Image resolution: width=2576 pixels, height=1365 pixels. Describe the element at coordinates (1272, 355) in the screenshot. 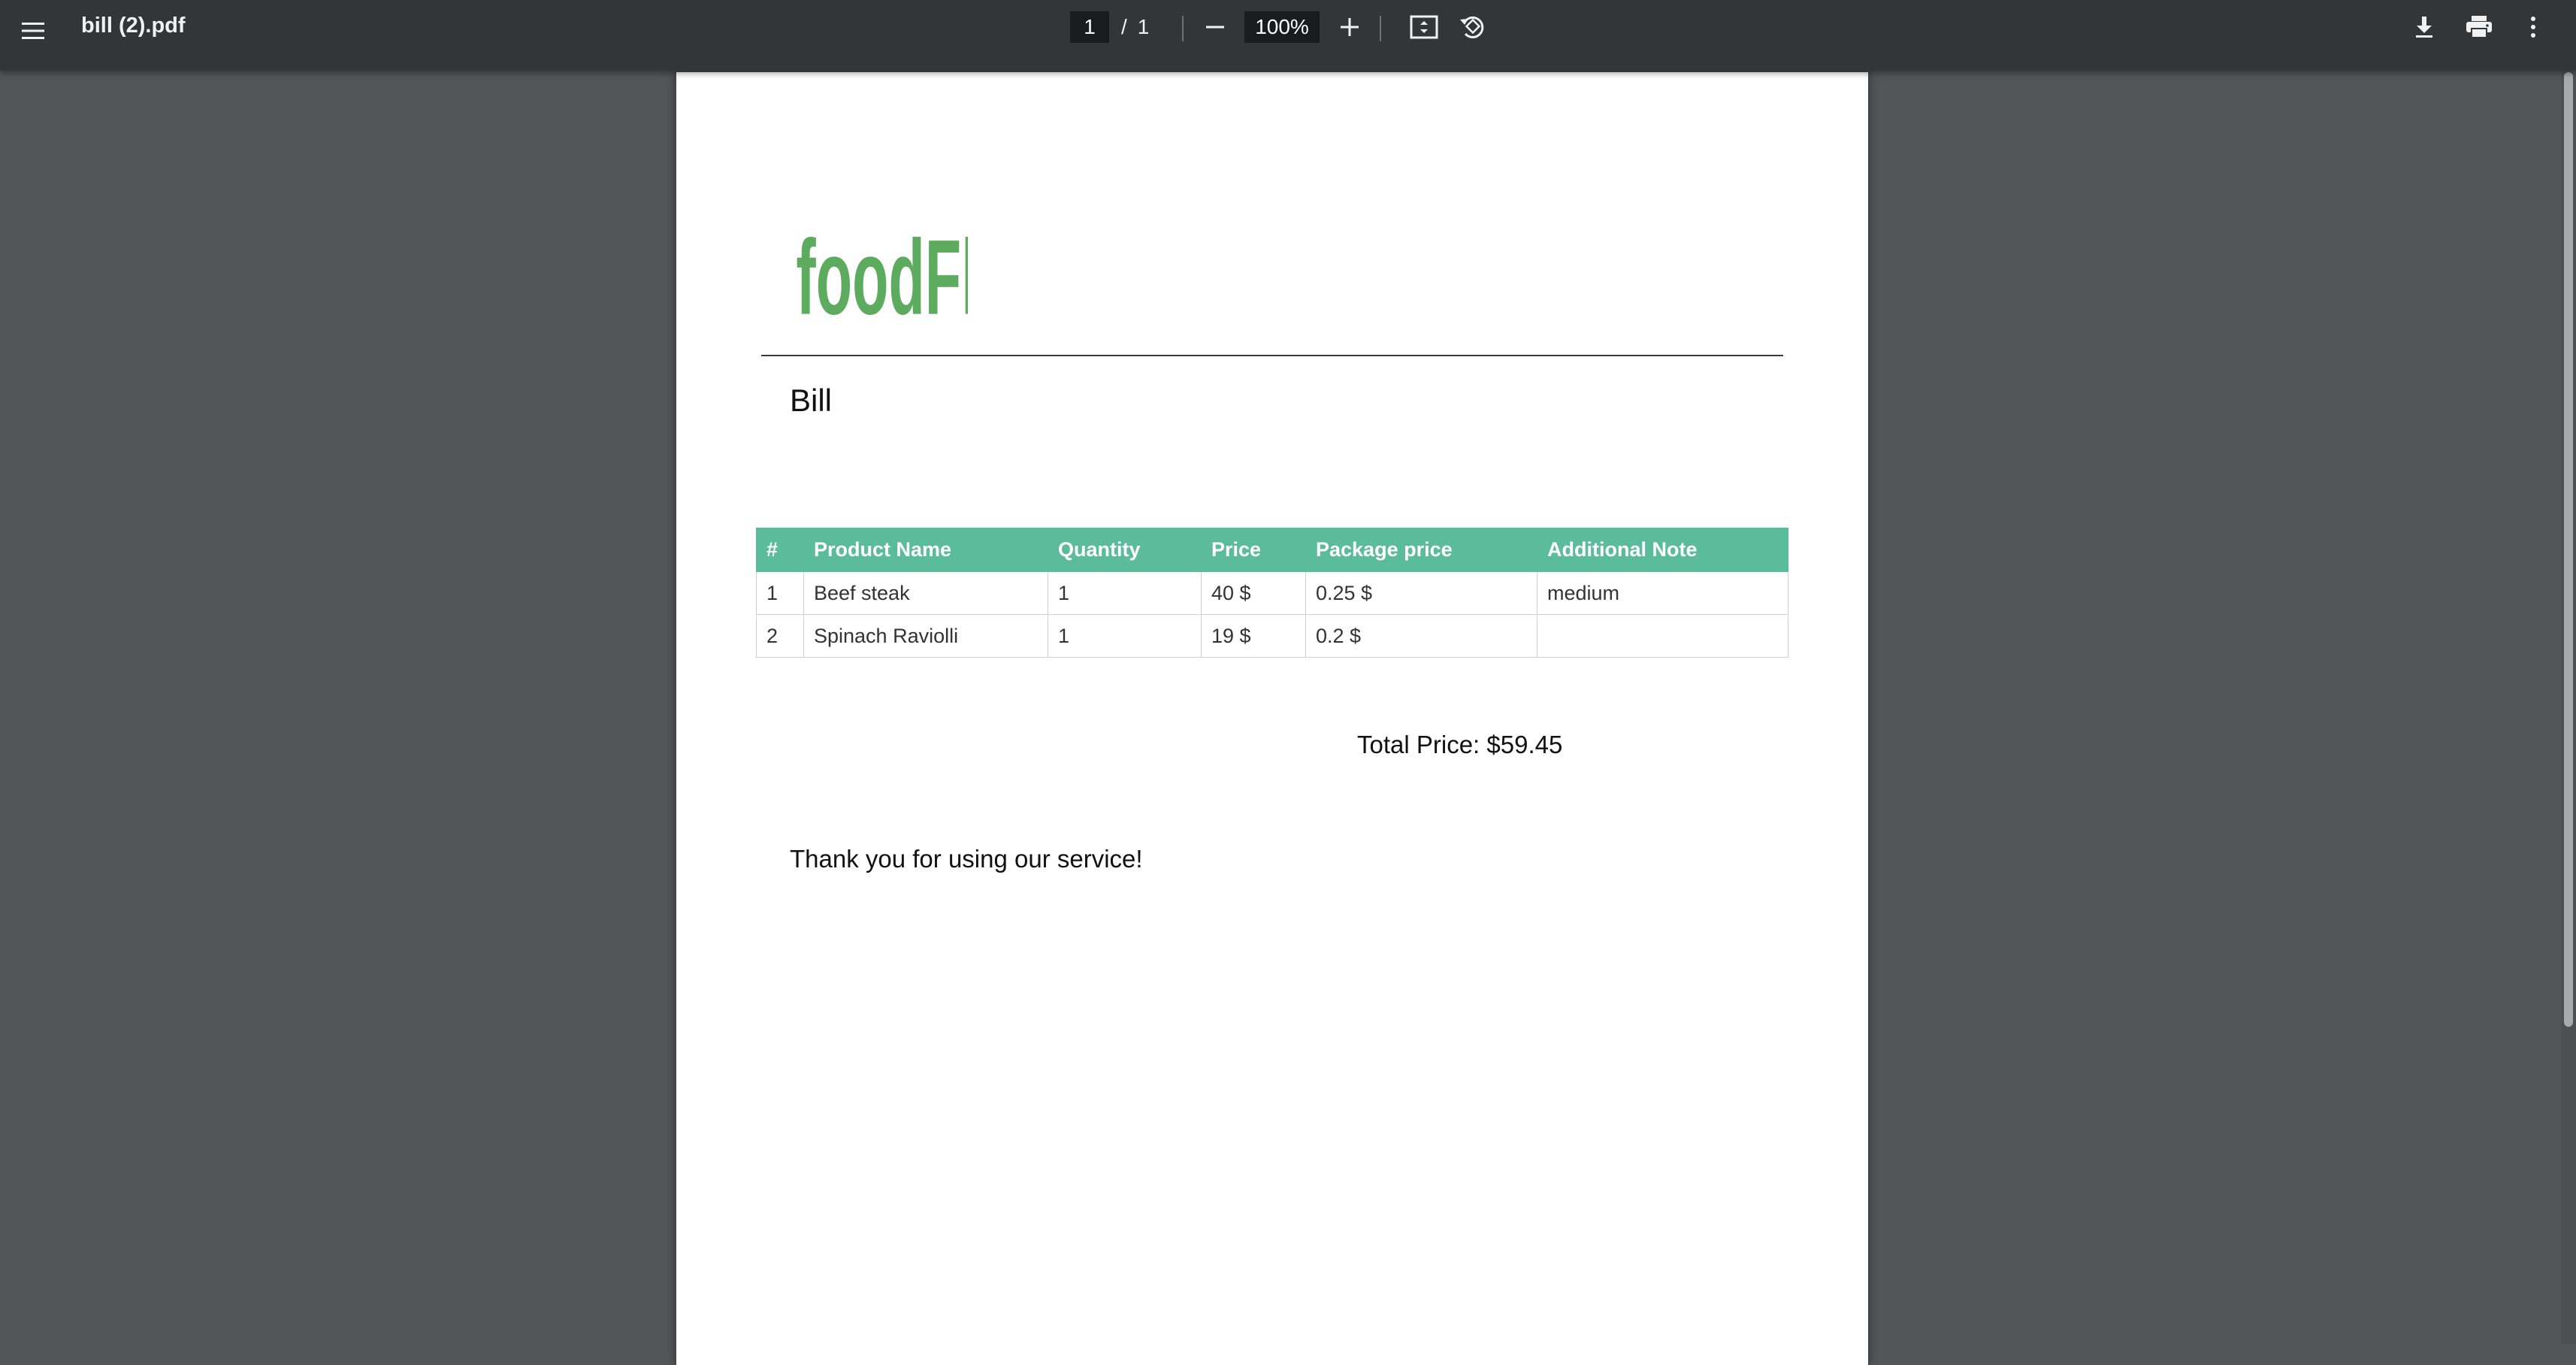

I see `header-divider` at that location.